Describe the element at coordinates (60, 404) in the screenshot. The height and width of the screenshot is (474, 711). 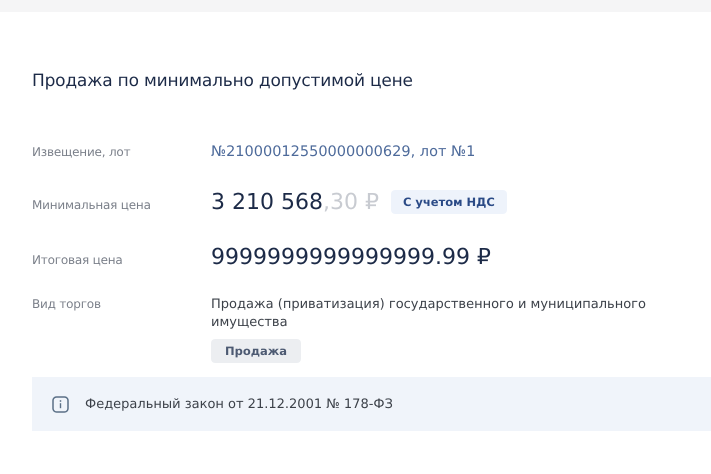
I see `info-icon` at that location.